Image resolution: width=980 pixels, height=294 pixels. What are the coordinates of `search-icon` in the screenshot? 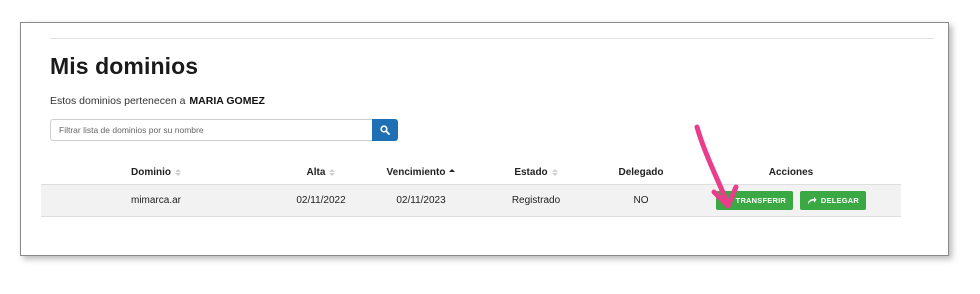 It's located at (385, 130).